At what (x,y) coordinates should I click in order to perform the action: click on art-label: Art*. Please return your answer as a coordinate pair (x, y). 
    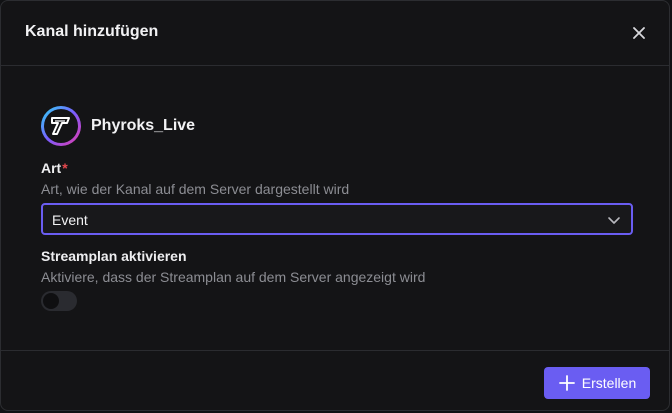
    Looking at the image, I should click on (54, 168).